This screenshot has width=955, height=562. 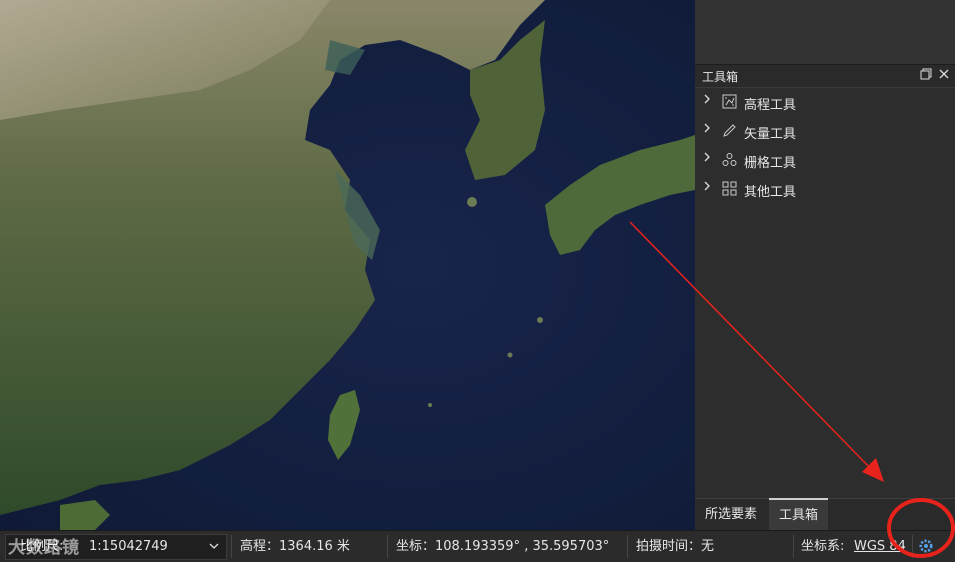 I want to click on tool-item-raster: 栅格工具, so click(x=825, y=160).